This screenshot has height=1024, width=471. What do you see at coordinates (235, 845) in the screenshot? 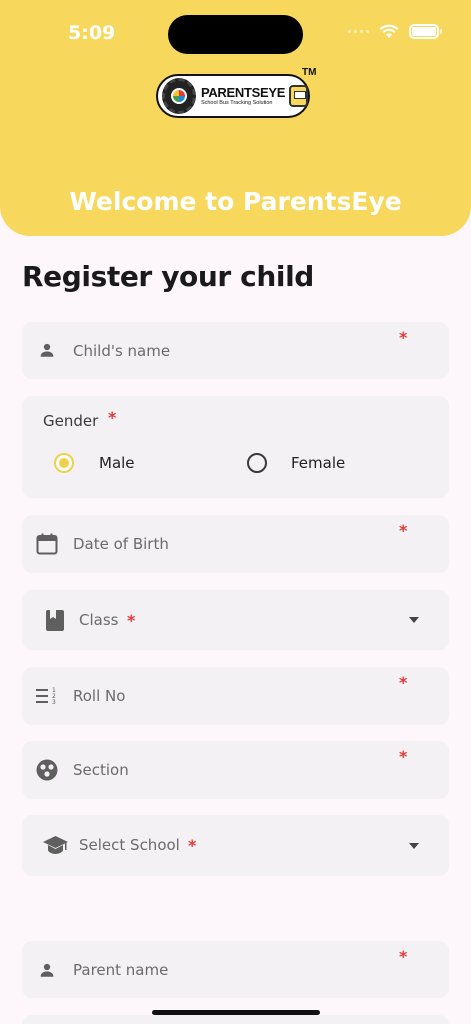
I see `select-school-dropdown: Select School *` at bounding box center [235, 845].